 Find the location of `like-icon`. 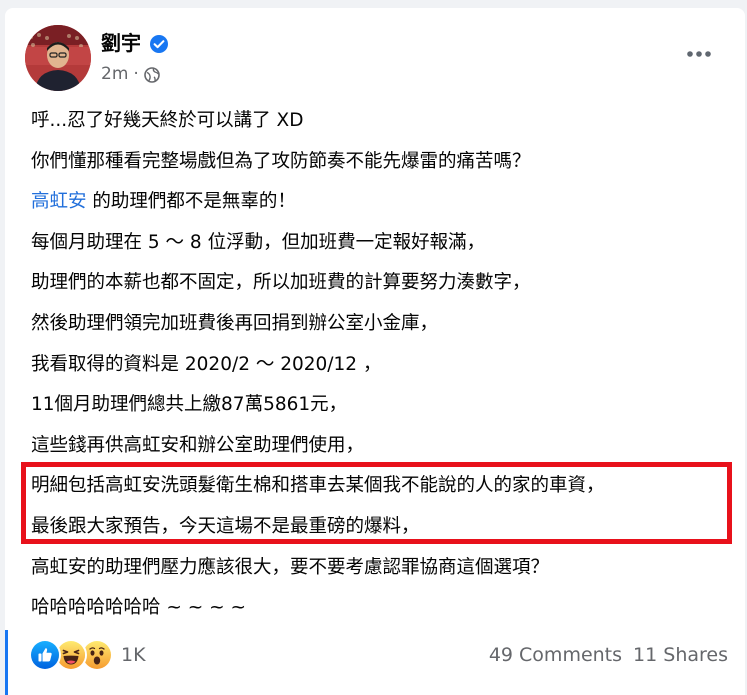

like-icon is located at coordinates (45, 655).